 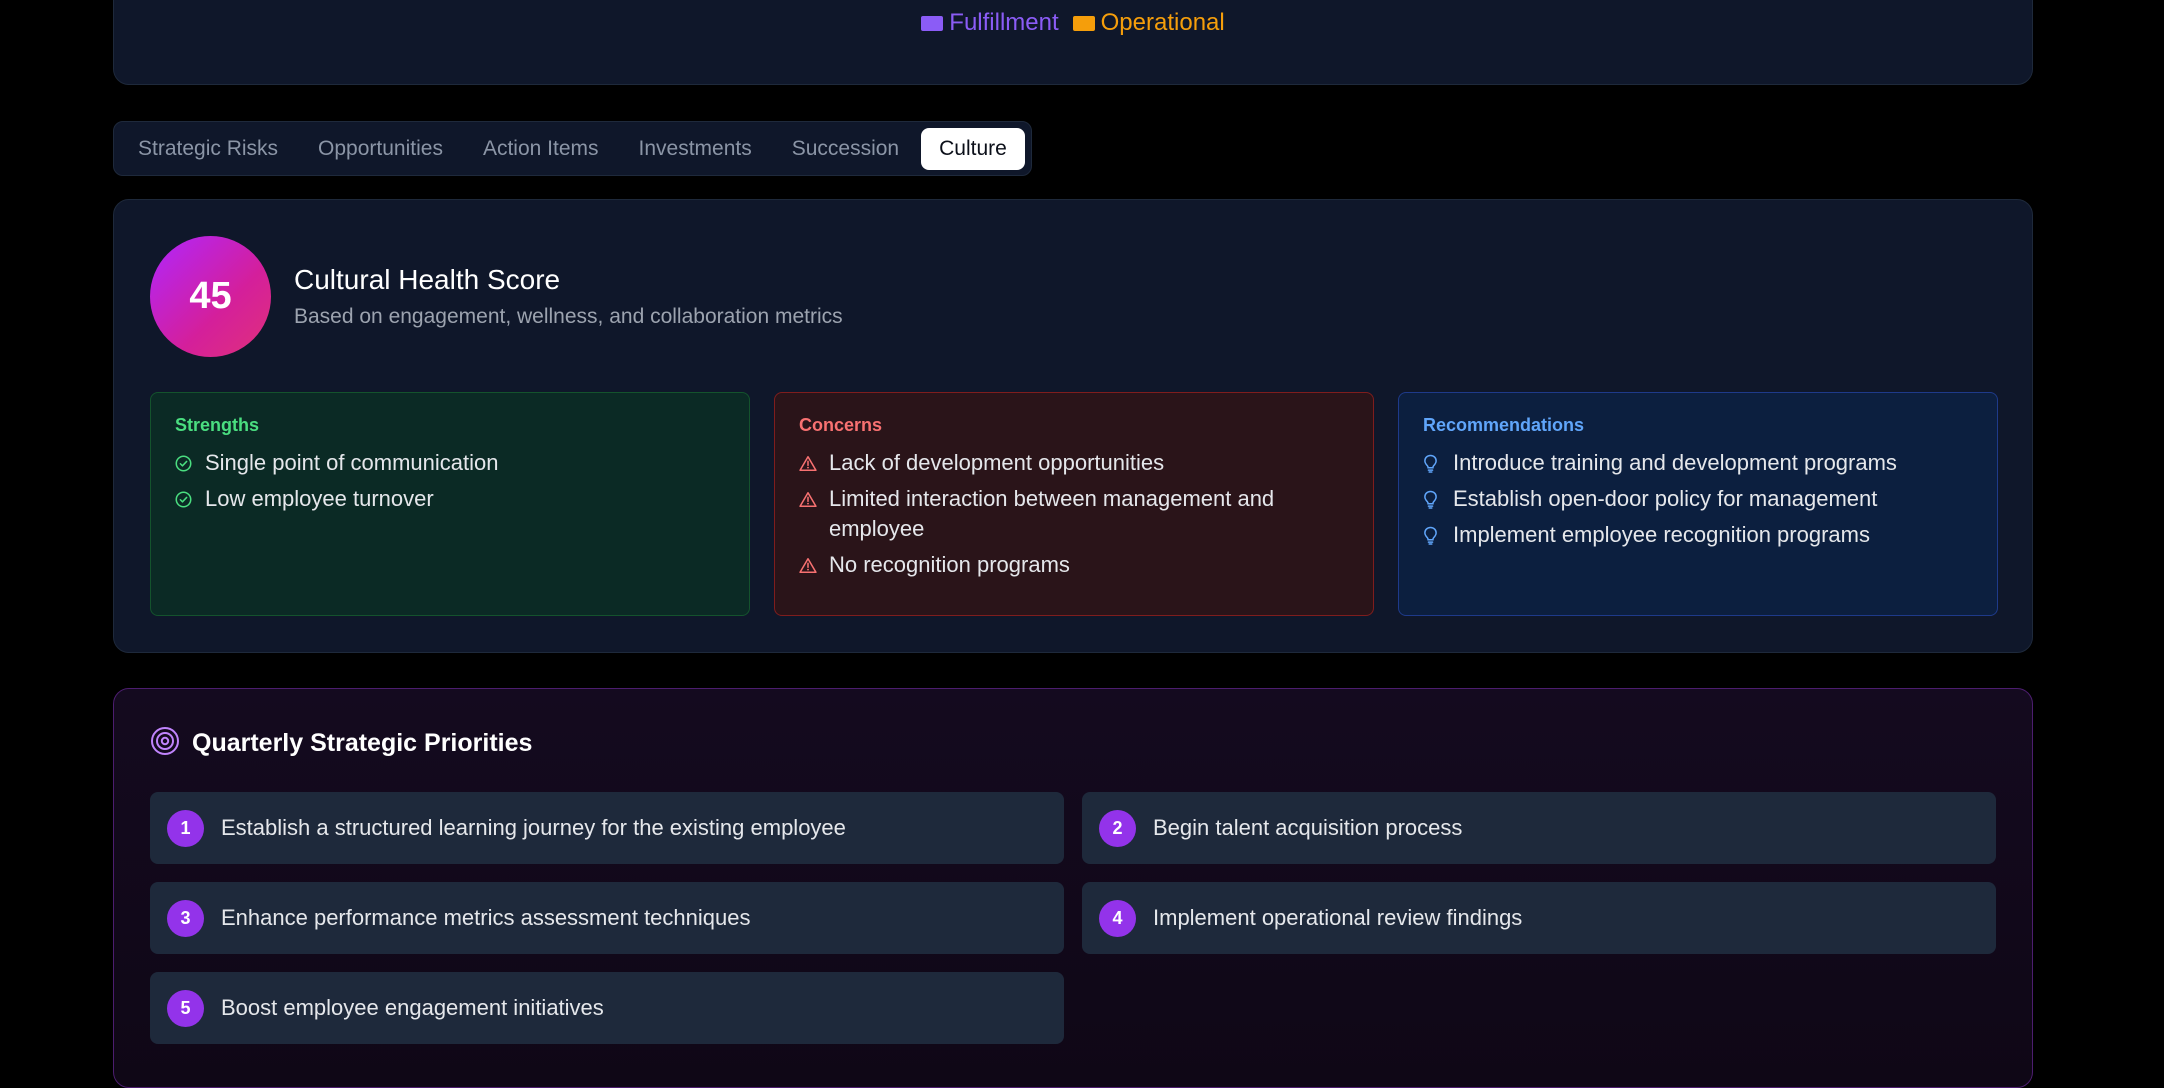 What do you see at coordinates (1308, 827) in the screenshot?
I see `priority-text: Begin talent acquisition process` at bounding box center [1308, 827].